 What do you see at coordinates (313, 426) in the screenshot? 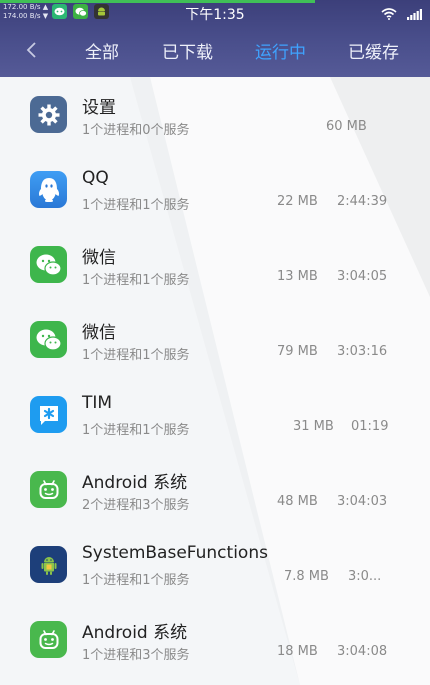
I see `app-memory: 31 MB` at bounding box center [313, 426].